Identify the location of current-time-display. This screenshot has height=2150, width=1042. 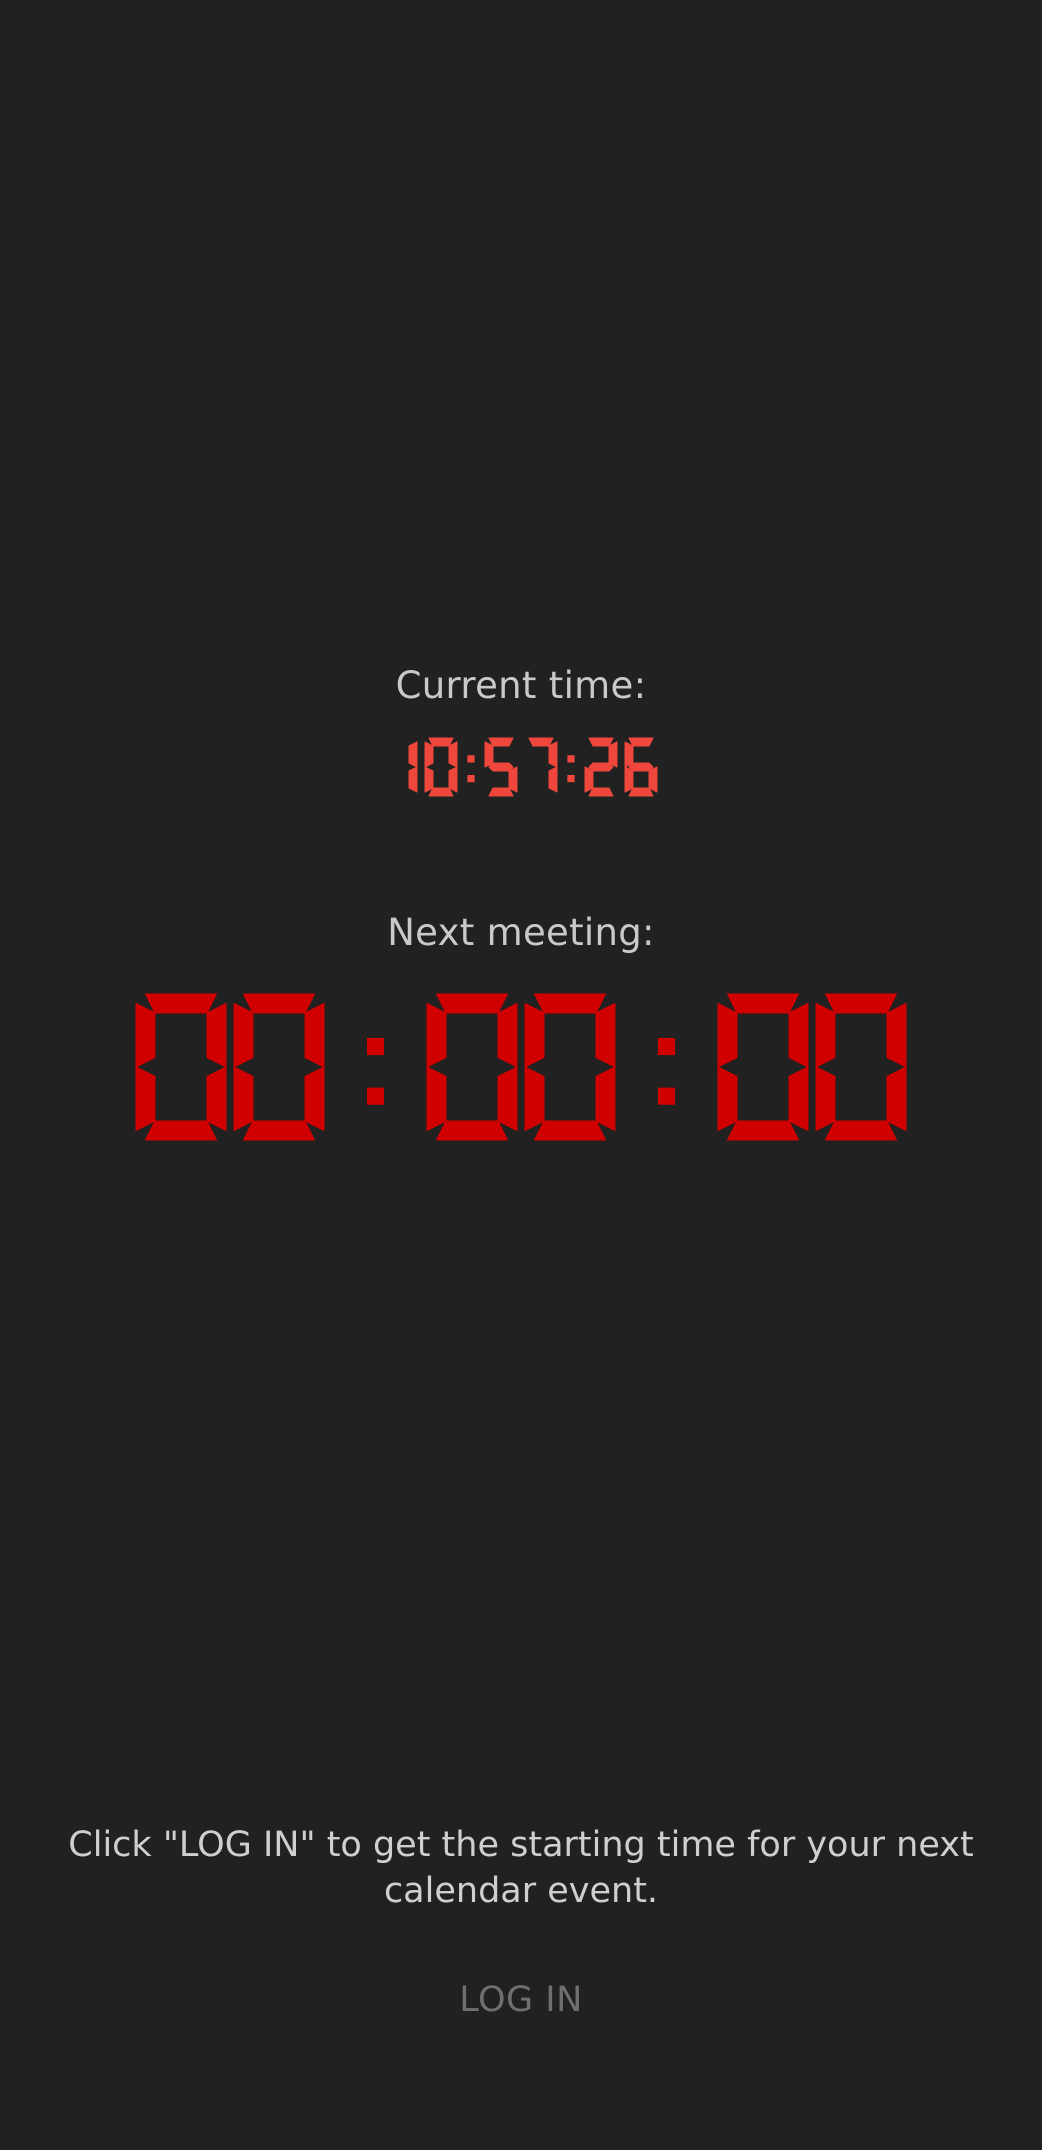
(521, 768).